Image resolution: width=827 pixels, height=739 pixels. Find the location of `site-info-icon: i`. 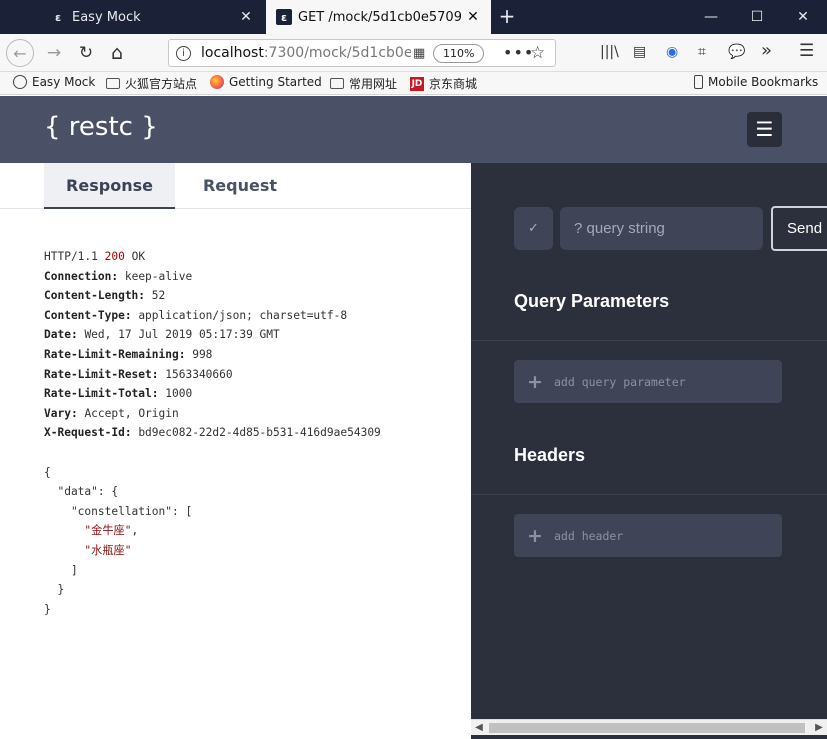

site-info-icon: i is located at coordinates (183, 53).